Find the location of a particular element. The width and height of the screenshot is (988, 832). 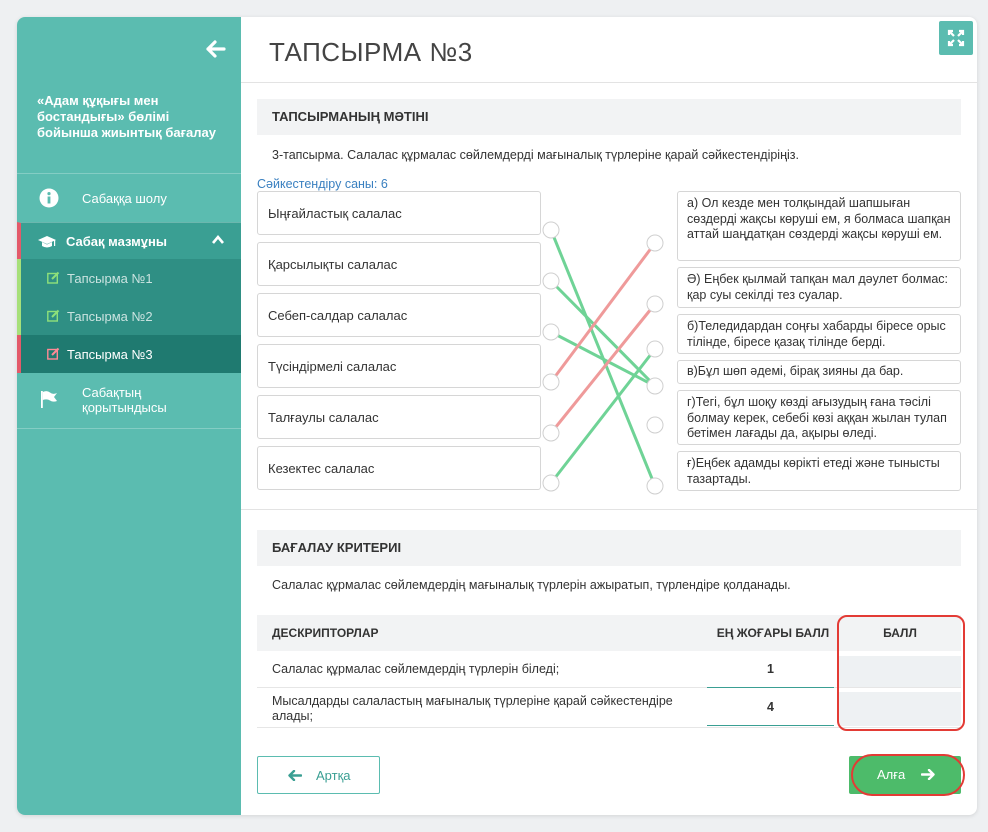

flag-icon is located at coordinates (49, 399).